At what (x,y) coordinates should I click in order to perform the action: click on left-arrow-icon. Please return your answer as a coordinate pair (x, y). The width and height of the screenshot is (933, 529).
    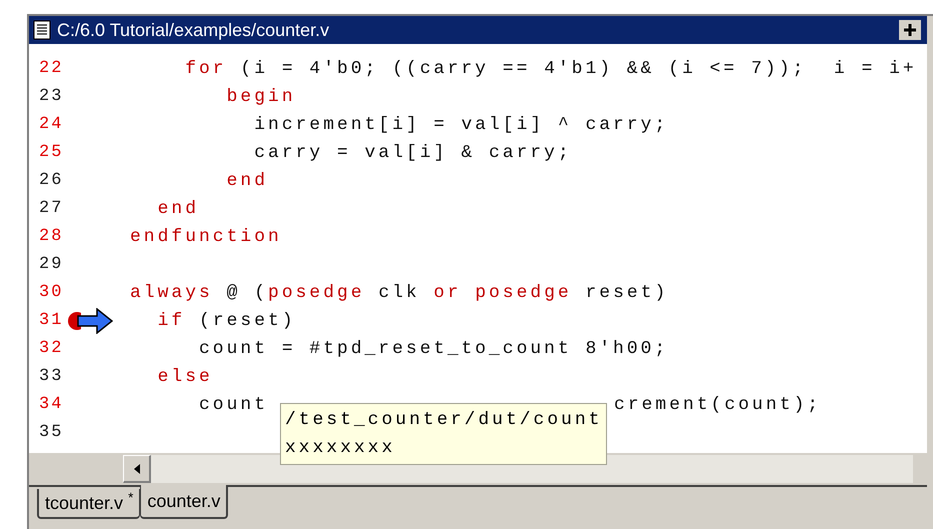
    Looking at the image, I should click on (137, 469).